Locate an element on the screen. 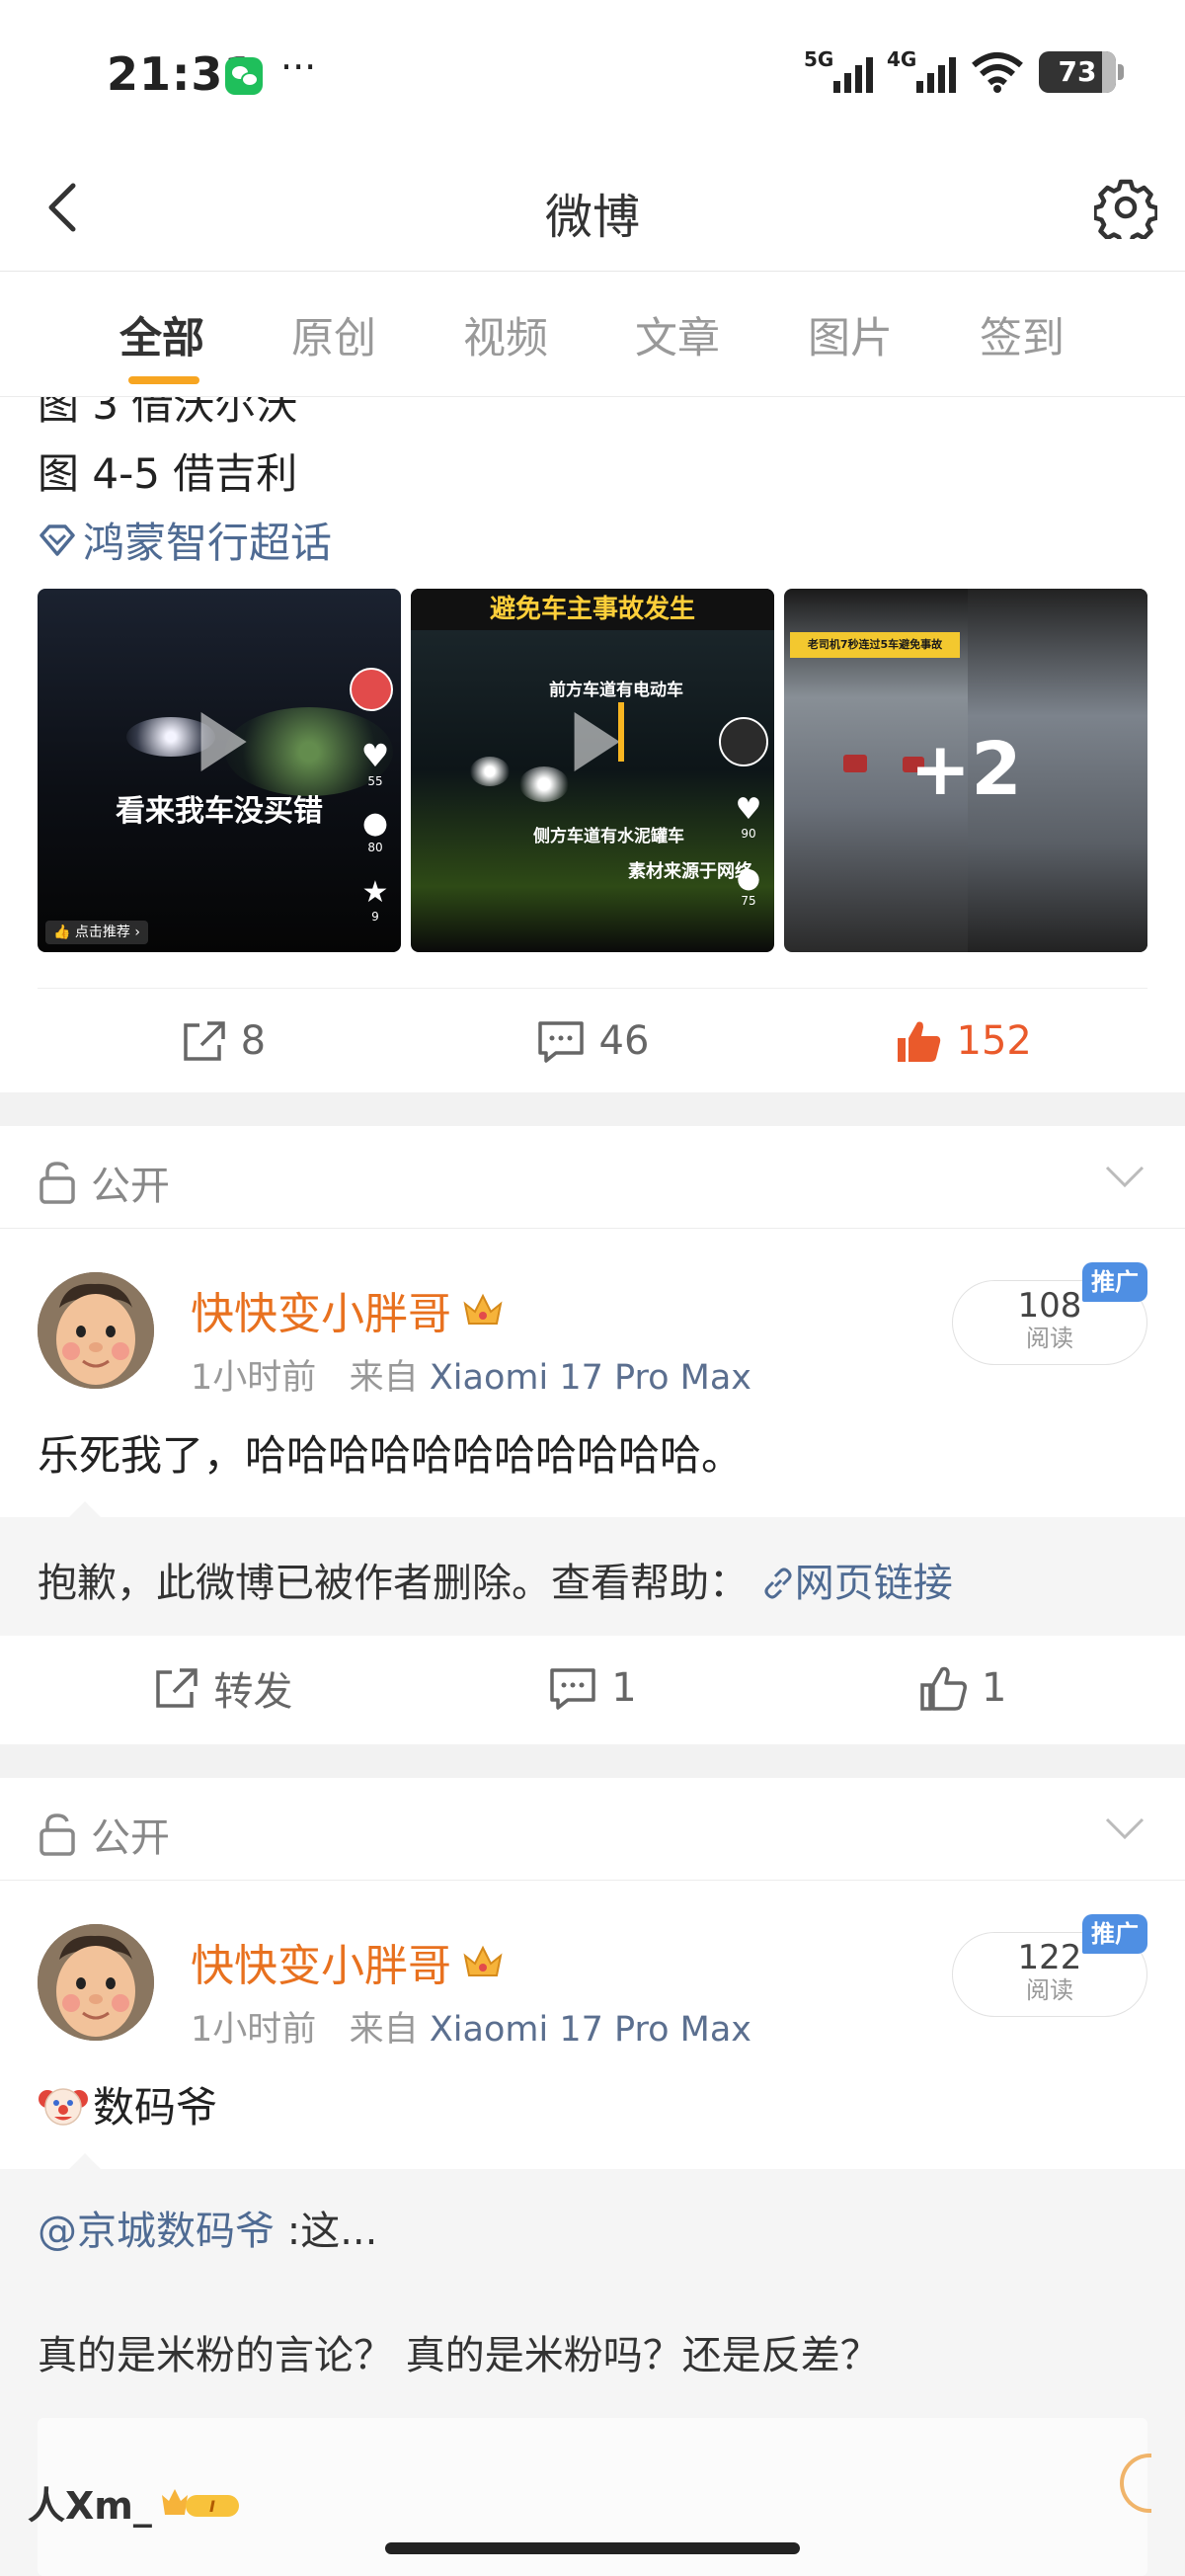 This screenshot has width=1185, height=2576. thumbnail-annotation: 侧方车道有水泥罐车 is located at coordinates (609, 836).